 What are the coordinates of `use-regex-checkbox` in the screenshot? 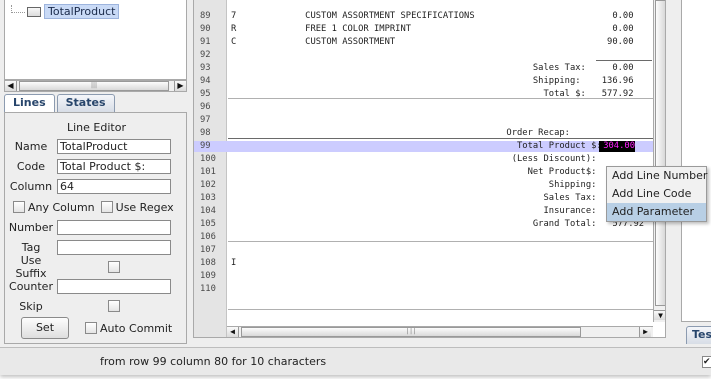 It's located at (106, 207).